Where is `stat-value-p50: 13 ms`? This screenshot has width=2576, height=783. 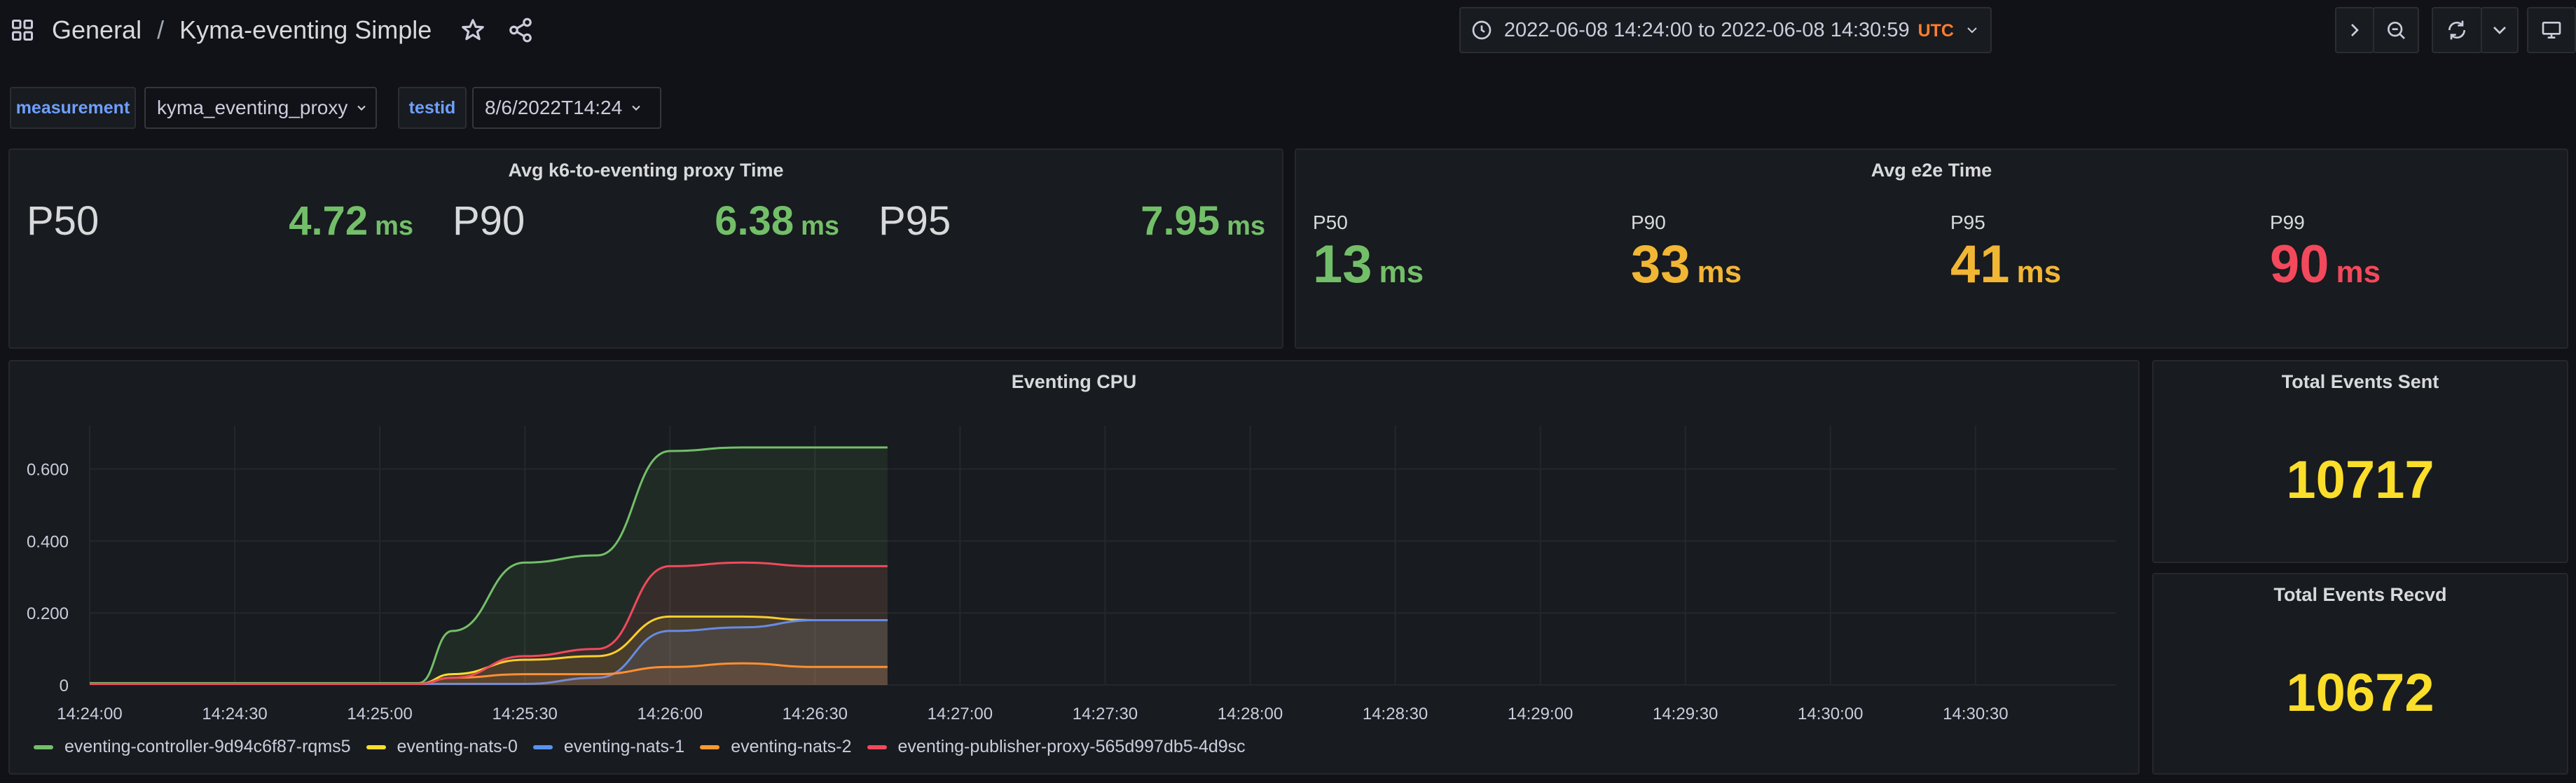
stat-value-p50: 13 ms is located at coordinates (1368, 264).